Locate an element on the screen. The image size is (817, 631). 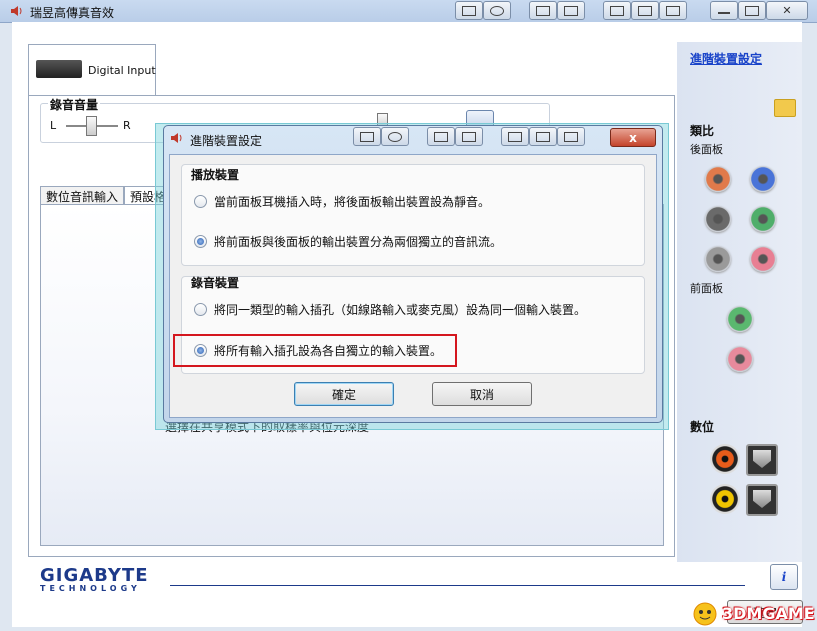
playback-option-mute-rear: 當前面板耳機插入時，將後面板輸出裝置設為靜音。 is located at coordinates (342, 201).